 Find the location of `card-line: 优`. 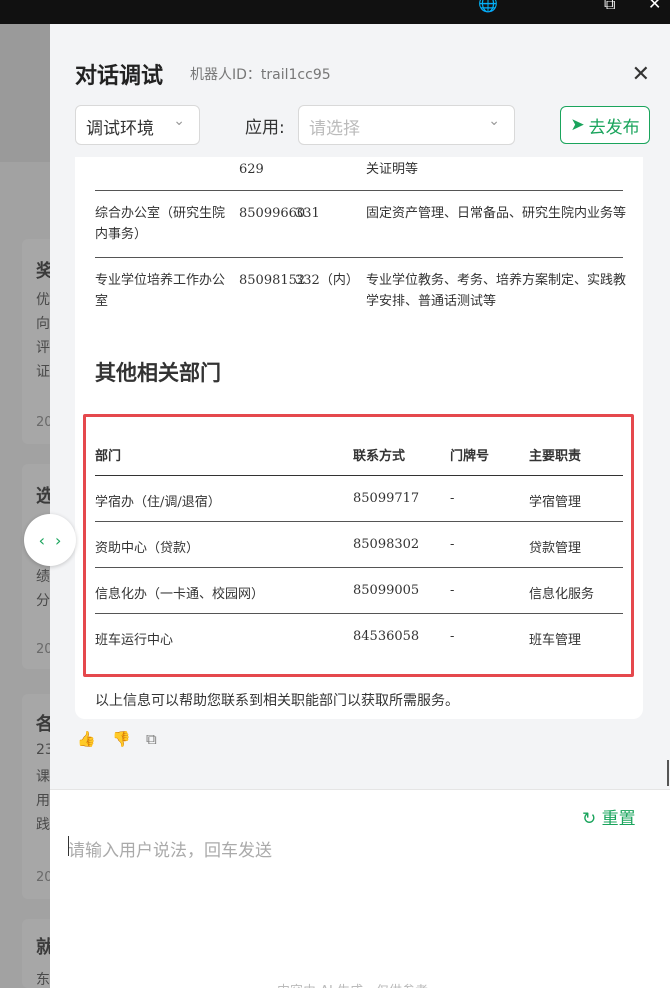

card-line: 优 is located at coordinates (43, 300).